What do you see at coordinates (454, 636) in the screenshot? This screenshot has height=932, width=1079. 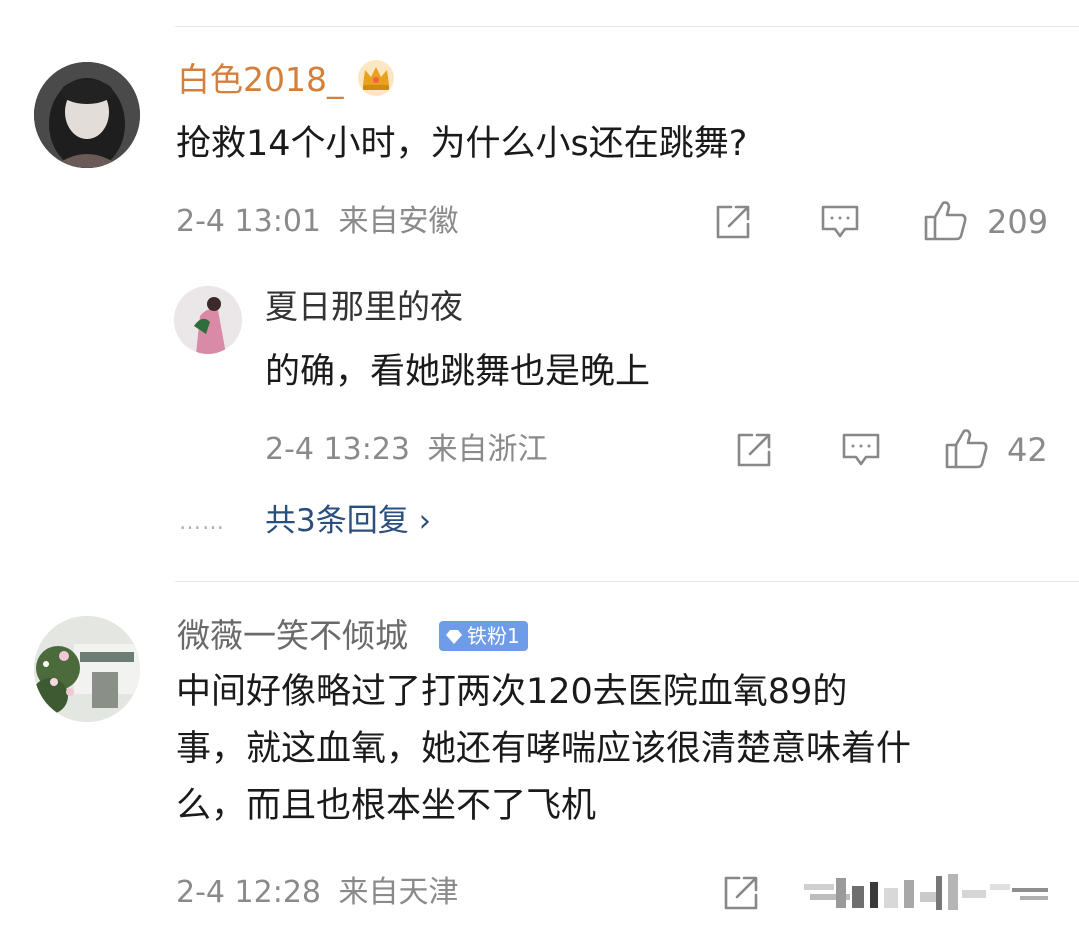 I see `diamond-icon` at bounding box center [454, 636].